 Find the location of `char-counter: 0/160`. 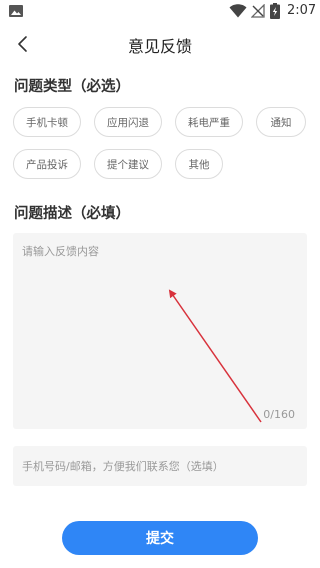

char-counter: 0/160 is located at coordinates (279, 414).